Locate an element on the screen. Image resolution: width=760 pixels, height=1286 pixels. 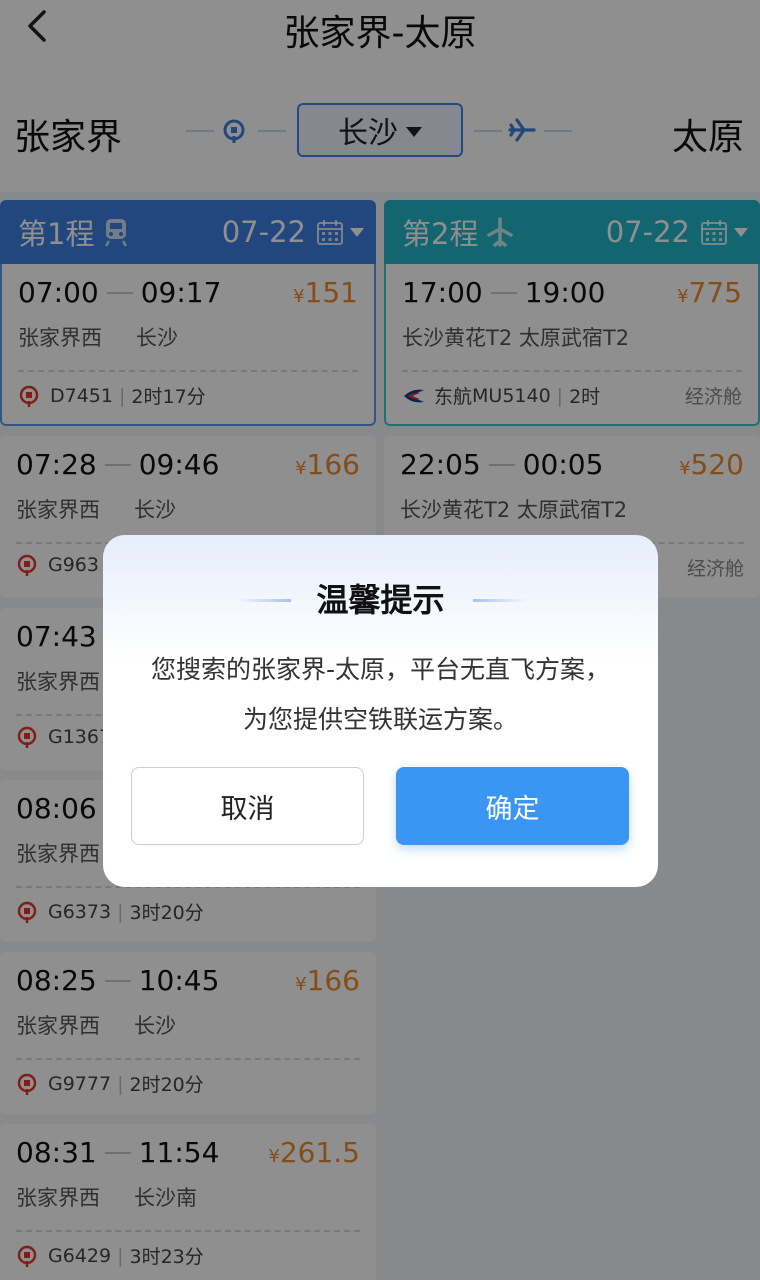
cancel-button: 取消 is located at coordinates (247, 806).